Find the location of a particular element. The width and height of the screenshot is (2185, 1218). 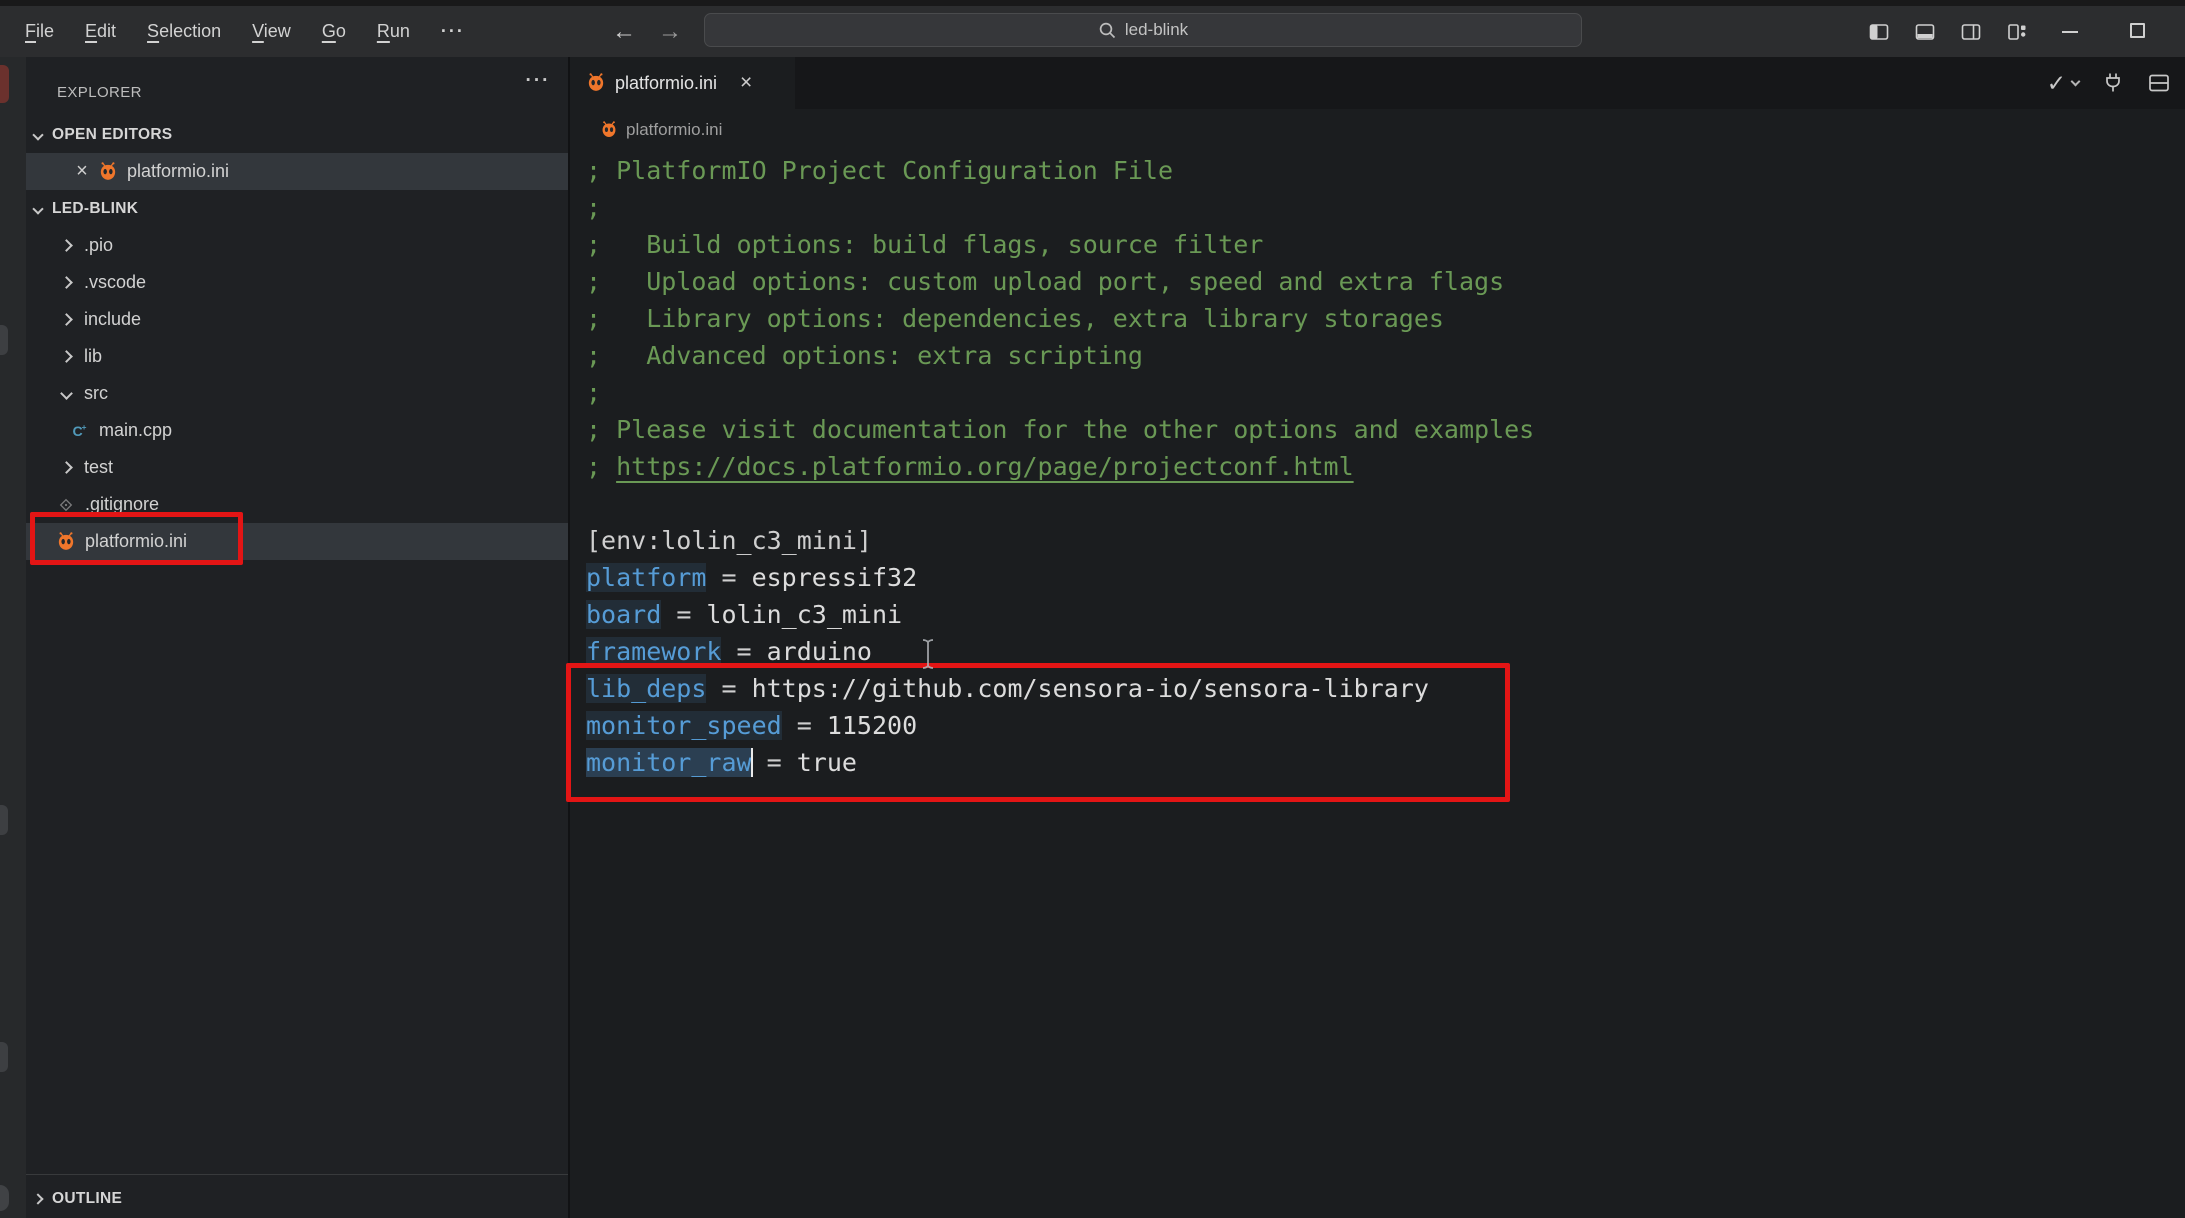

open-editors-header: OPEN EDITORS is located at coordinates (297, 134).